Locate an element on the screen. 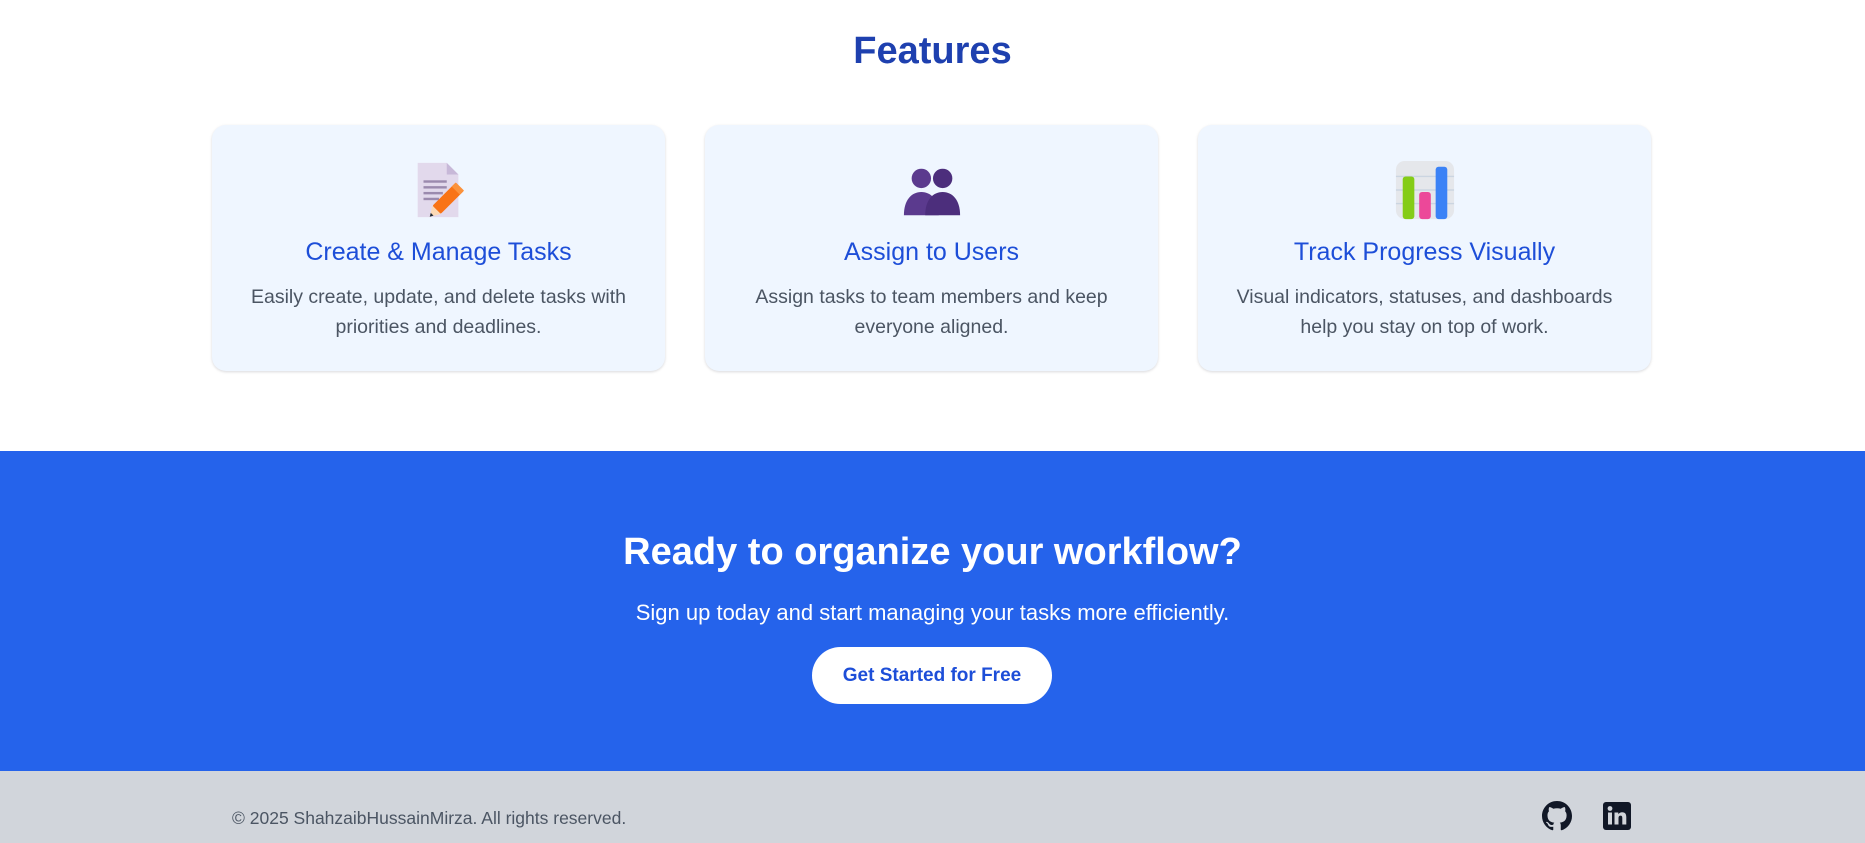 The width and height of the screenshot is (1865, 843). linkedin-link is located at coordinates (1617, 816).